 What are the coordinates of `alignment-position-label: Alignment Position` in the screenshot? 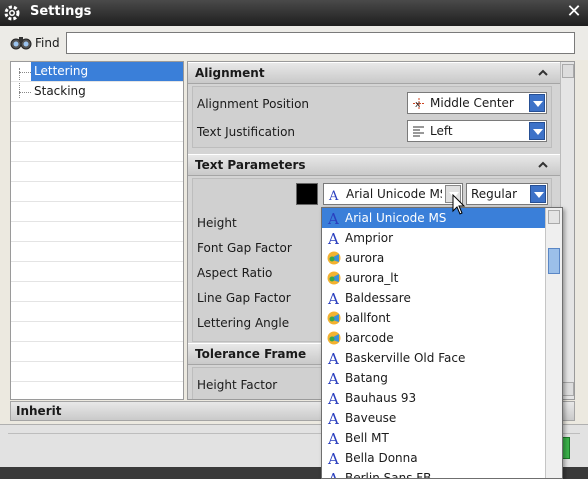 It's located at (253, 104).